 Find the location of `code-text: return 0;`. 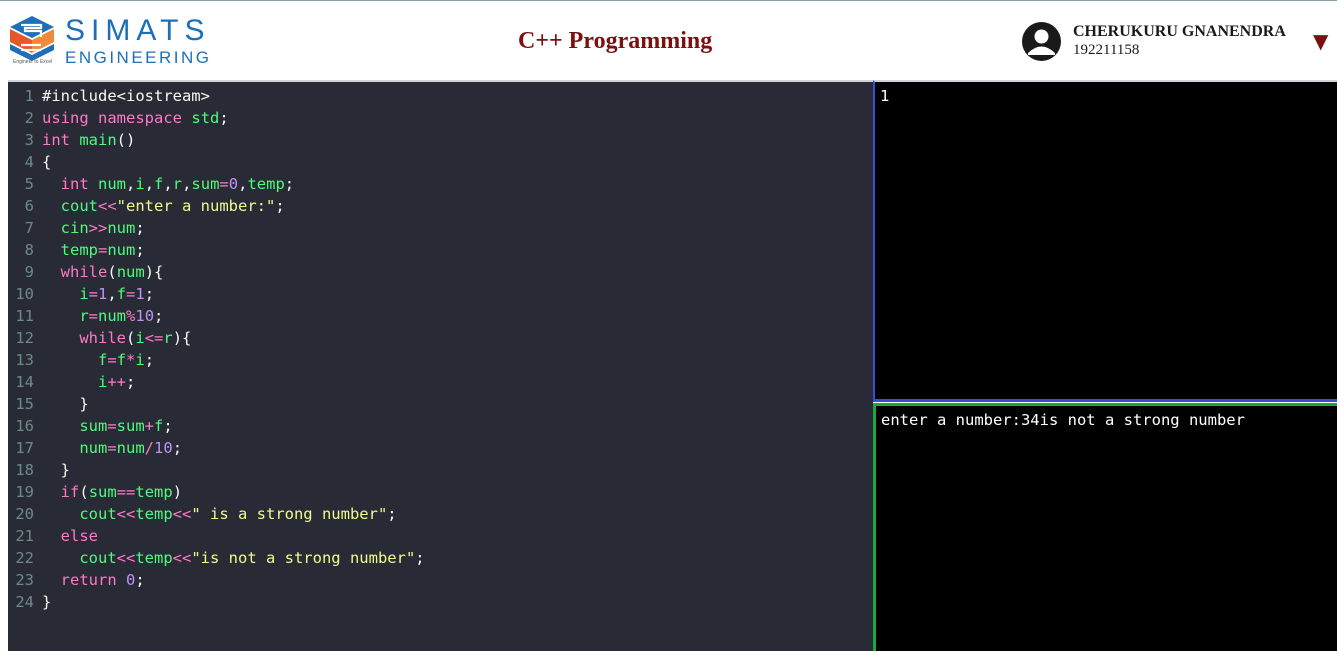

code-text: return 0; is located at coordinates (93, 580).